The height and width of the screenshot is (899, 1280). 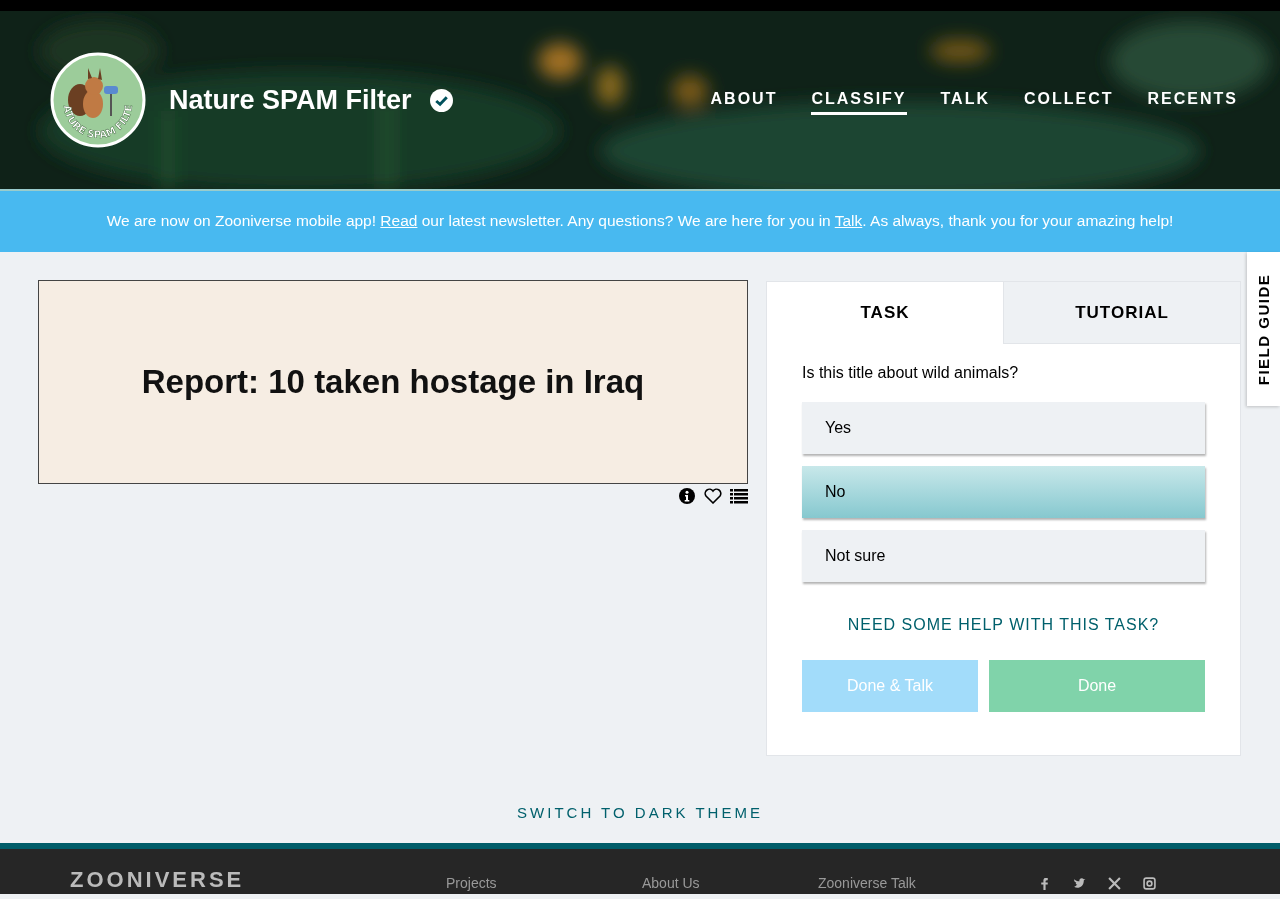 I want to click on footer-link: About Us, so click(x=730, y=883).